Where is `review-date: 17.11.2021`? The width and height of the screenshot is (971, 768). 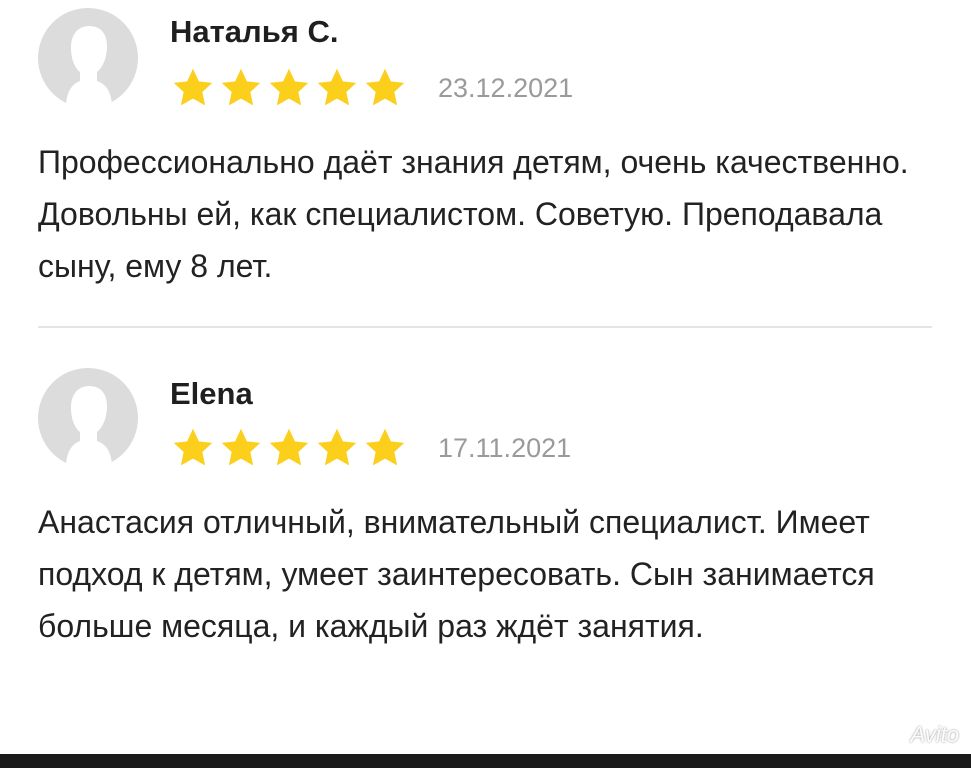 review-date: 17.11.2021 is located at coordinates (505, 448).